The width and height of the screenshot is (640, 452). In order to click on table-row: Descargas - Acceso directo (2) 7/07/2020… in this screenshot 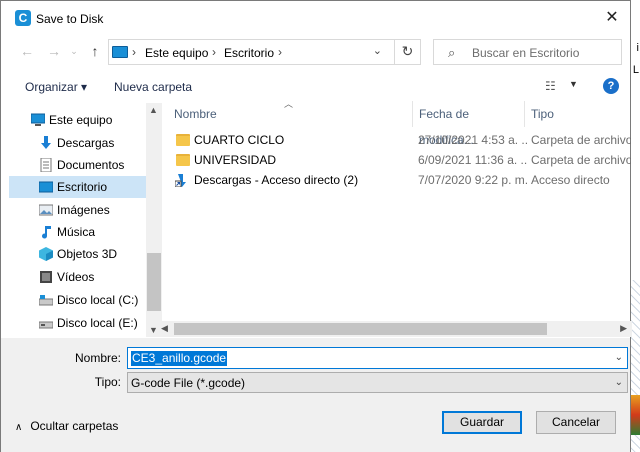, I will do `click(394, 180)`.